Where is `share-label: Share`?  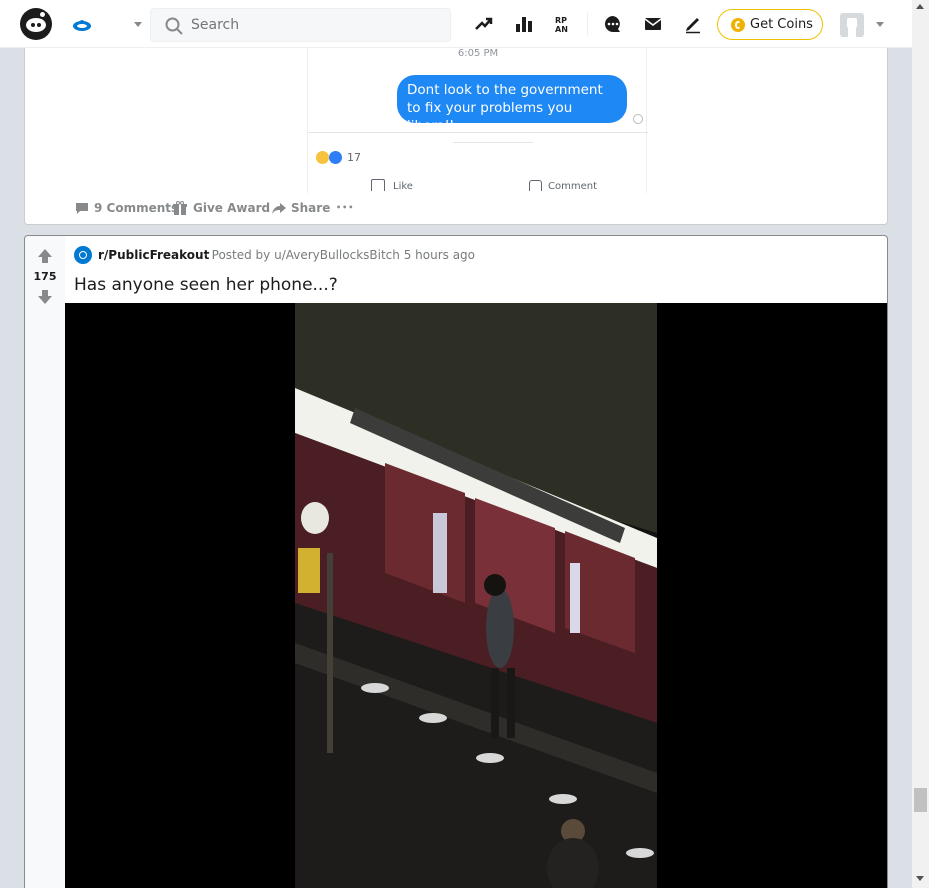 share-label: Share is located at coordinates (311, 208).